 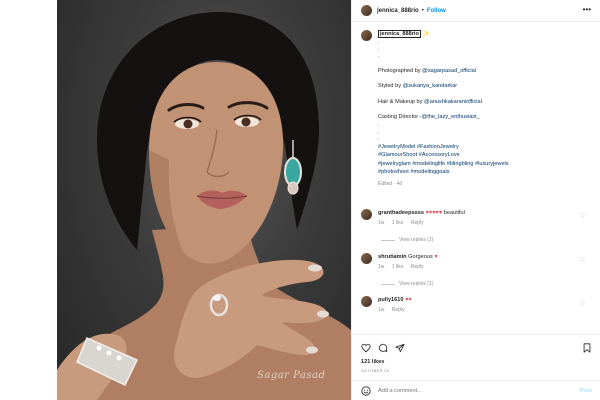 I want to click on mention-link: @sagarpasad_official, so click(x=449, y=71).